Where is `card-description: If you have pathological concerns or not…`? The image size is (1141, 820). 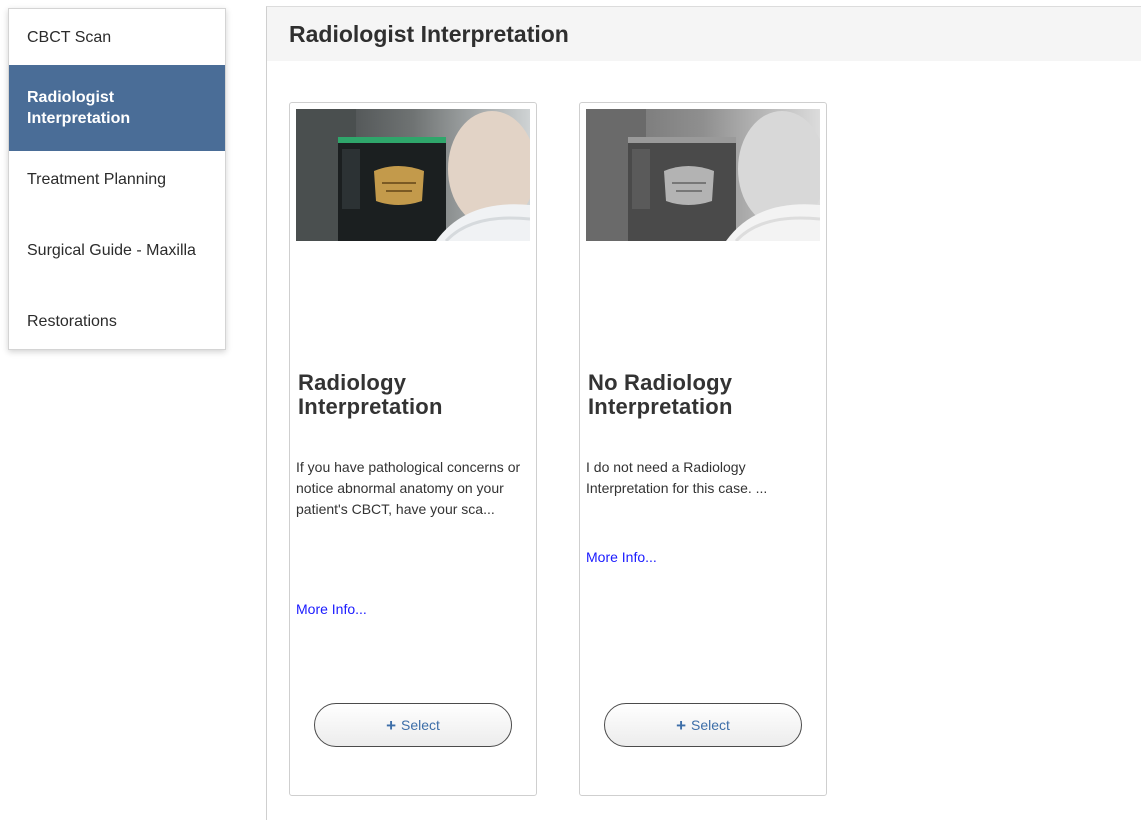 card-description: If you have pathological concerns or not… is located at coordinates (408, 488).